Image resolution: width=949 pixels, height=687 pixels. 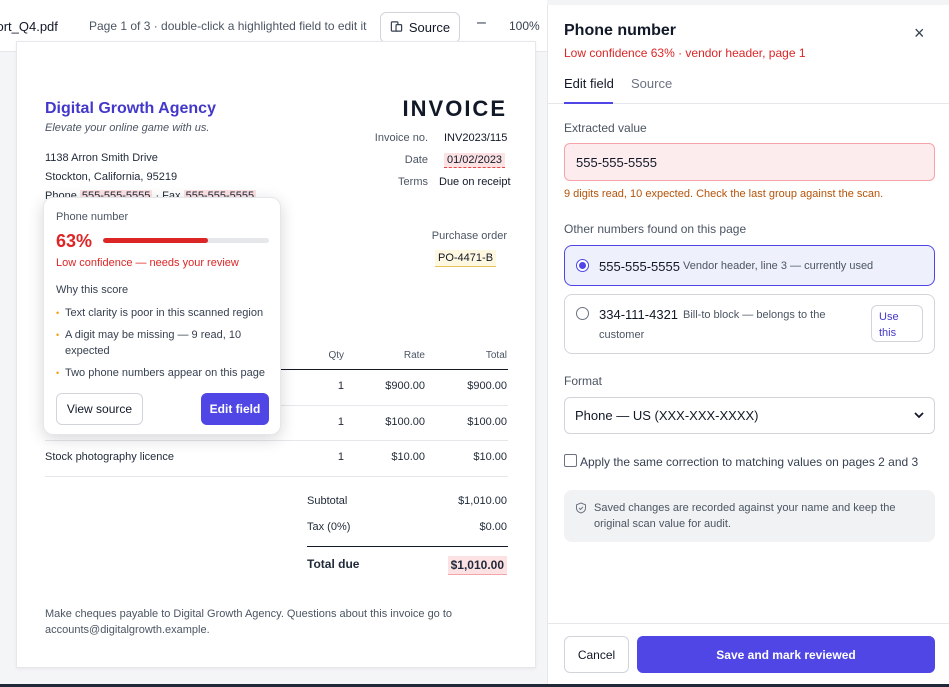 I want to click on date-label: Date, so click(x=416, y=160).